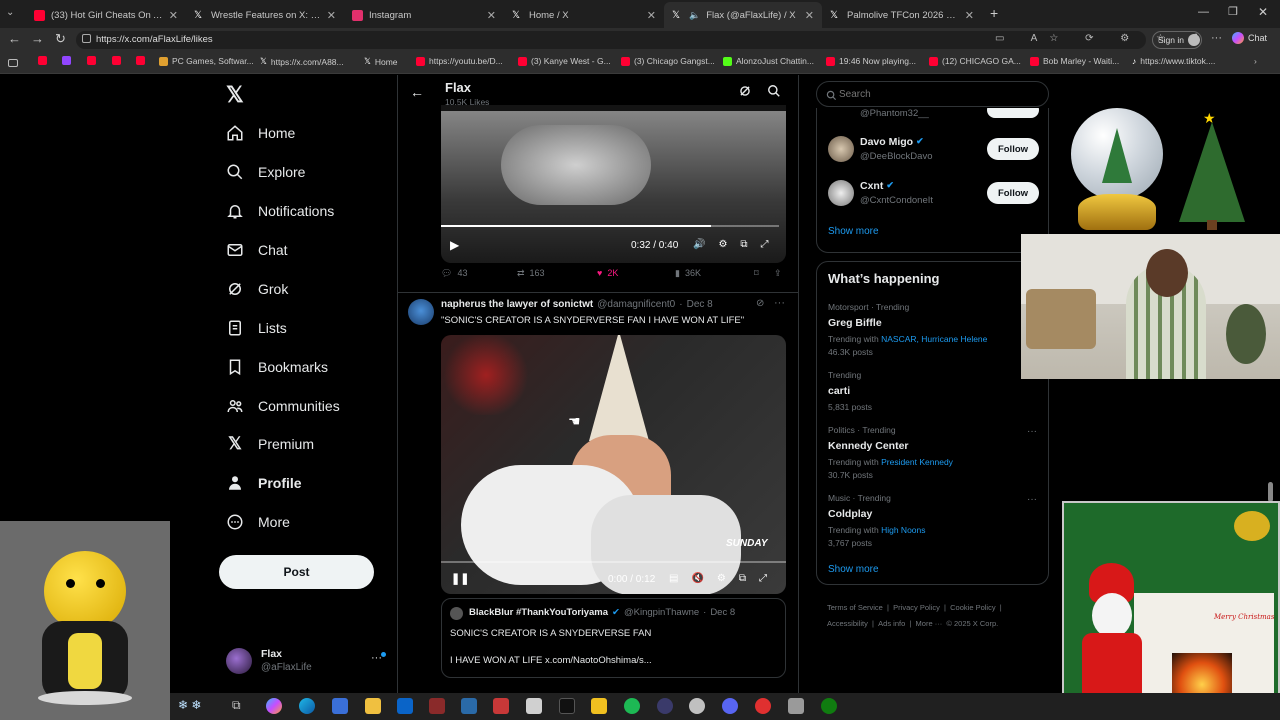 Image resolution: width=1280 pixels, height=720 pixels. Describe the element at coordinates (1270, 492) in the screenshot. I see `page-scrollbar` at that location.